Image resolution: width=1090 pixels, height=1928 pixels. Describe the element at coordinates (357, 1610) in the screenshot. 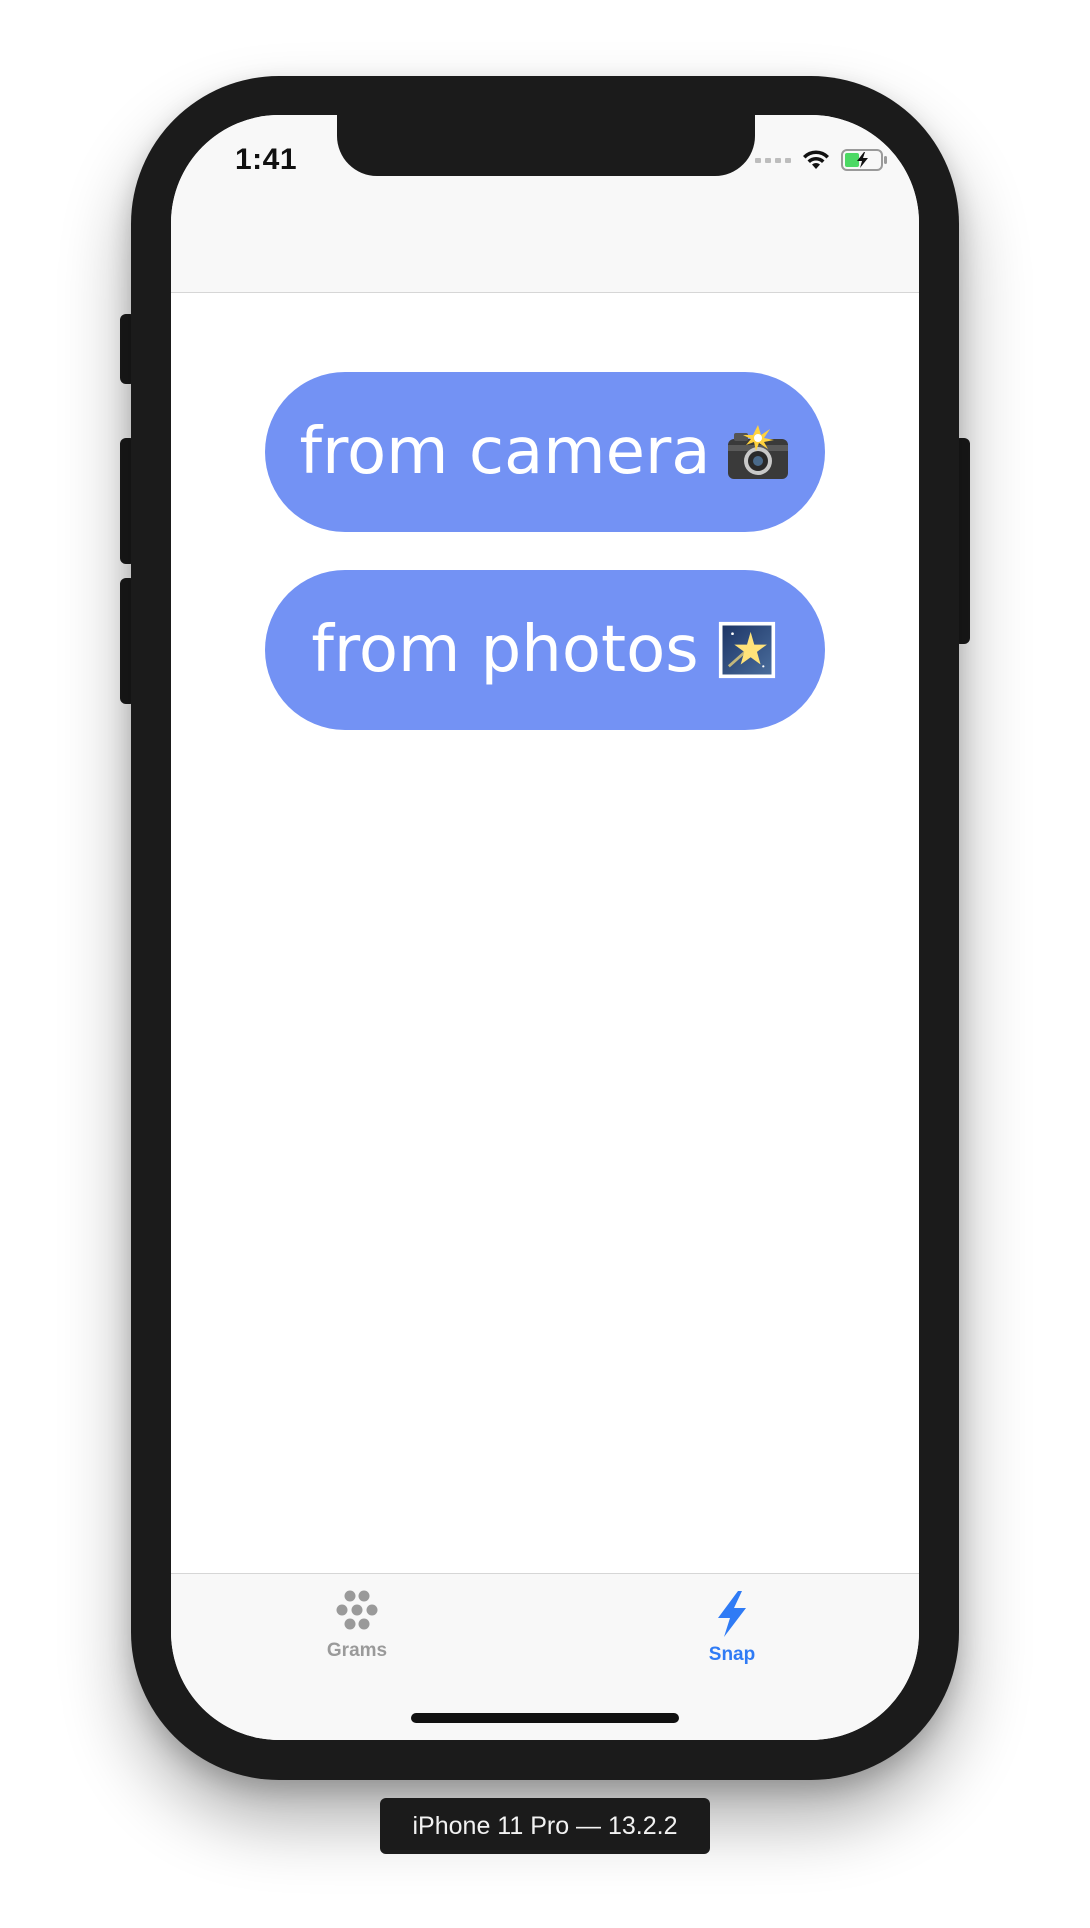

I see `grams-dots-icon` at that location.